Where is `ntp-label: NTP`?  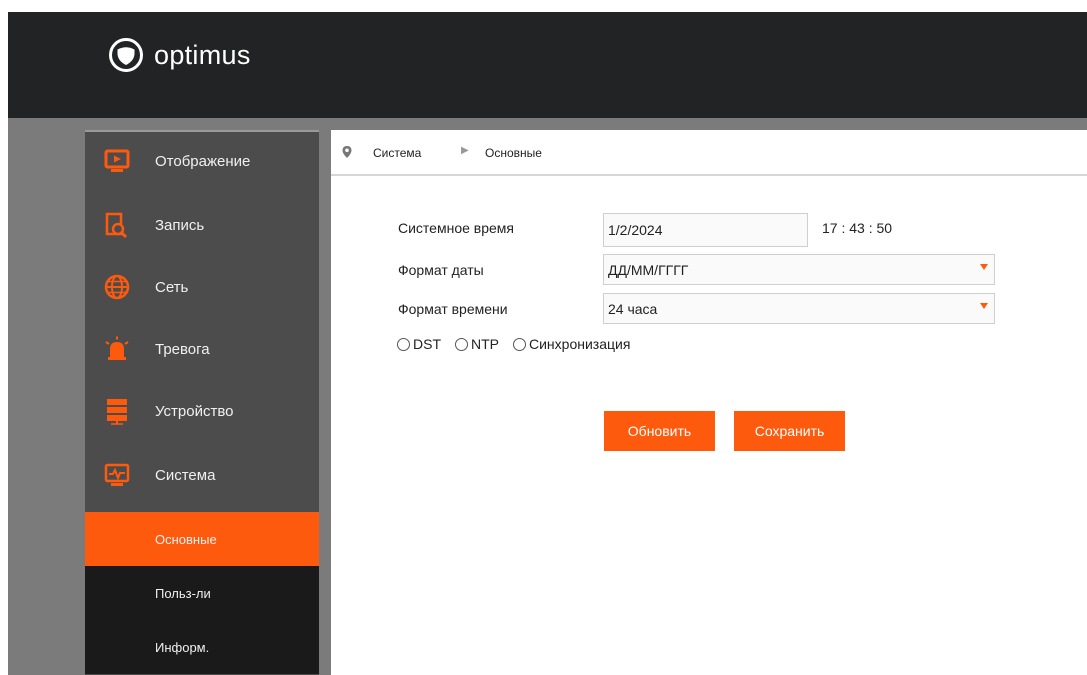 ntp-label: NTP is located at coordinates (485, 344).